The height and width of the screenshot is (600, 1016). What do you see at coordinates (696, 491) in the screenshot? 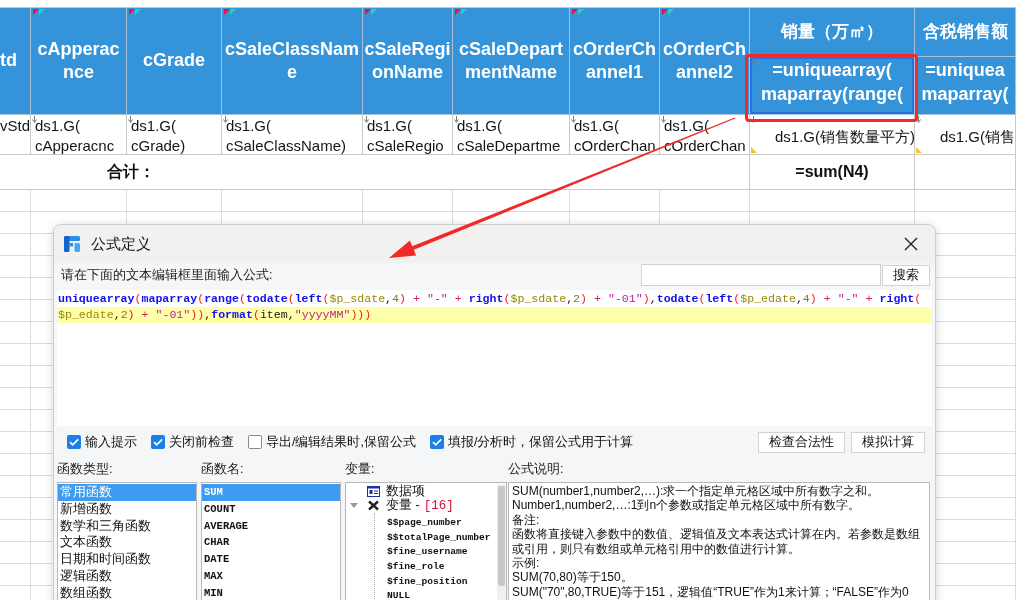
I see `description-text: SUM(number1,number2,…):求一个指定单元格区域中所有数字之和。` at bounding box center [696, 491].